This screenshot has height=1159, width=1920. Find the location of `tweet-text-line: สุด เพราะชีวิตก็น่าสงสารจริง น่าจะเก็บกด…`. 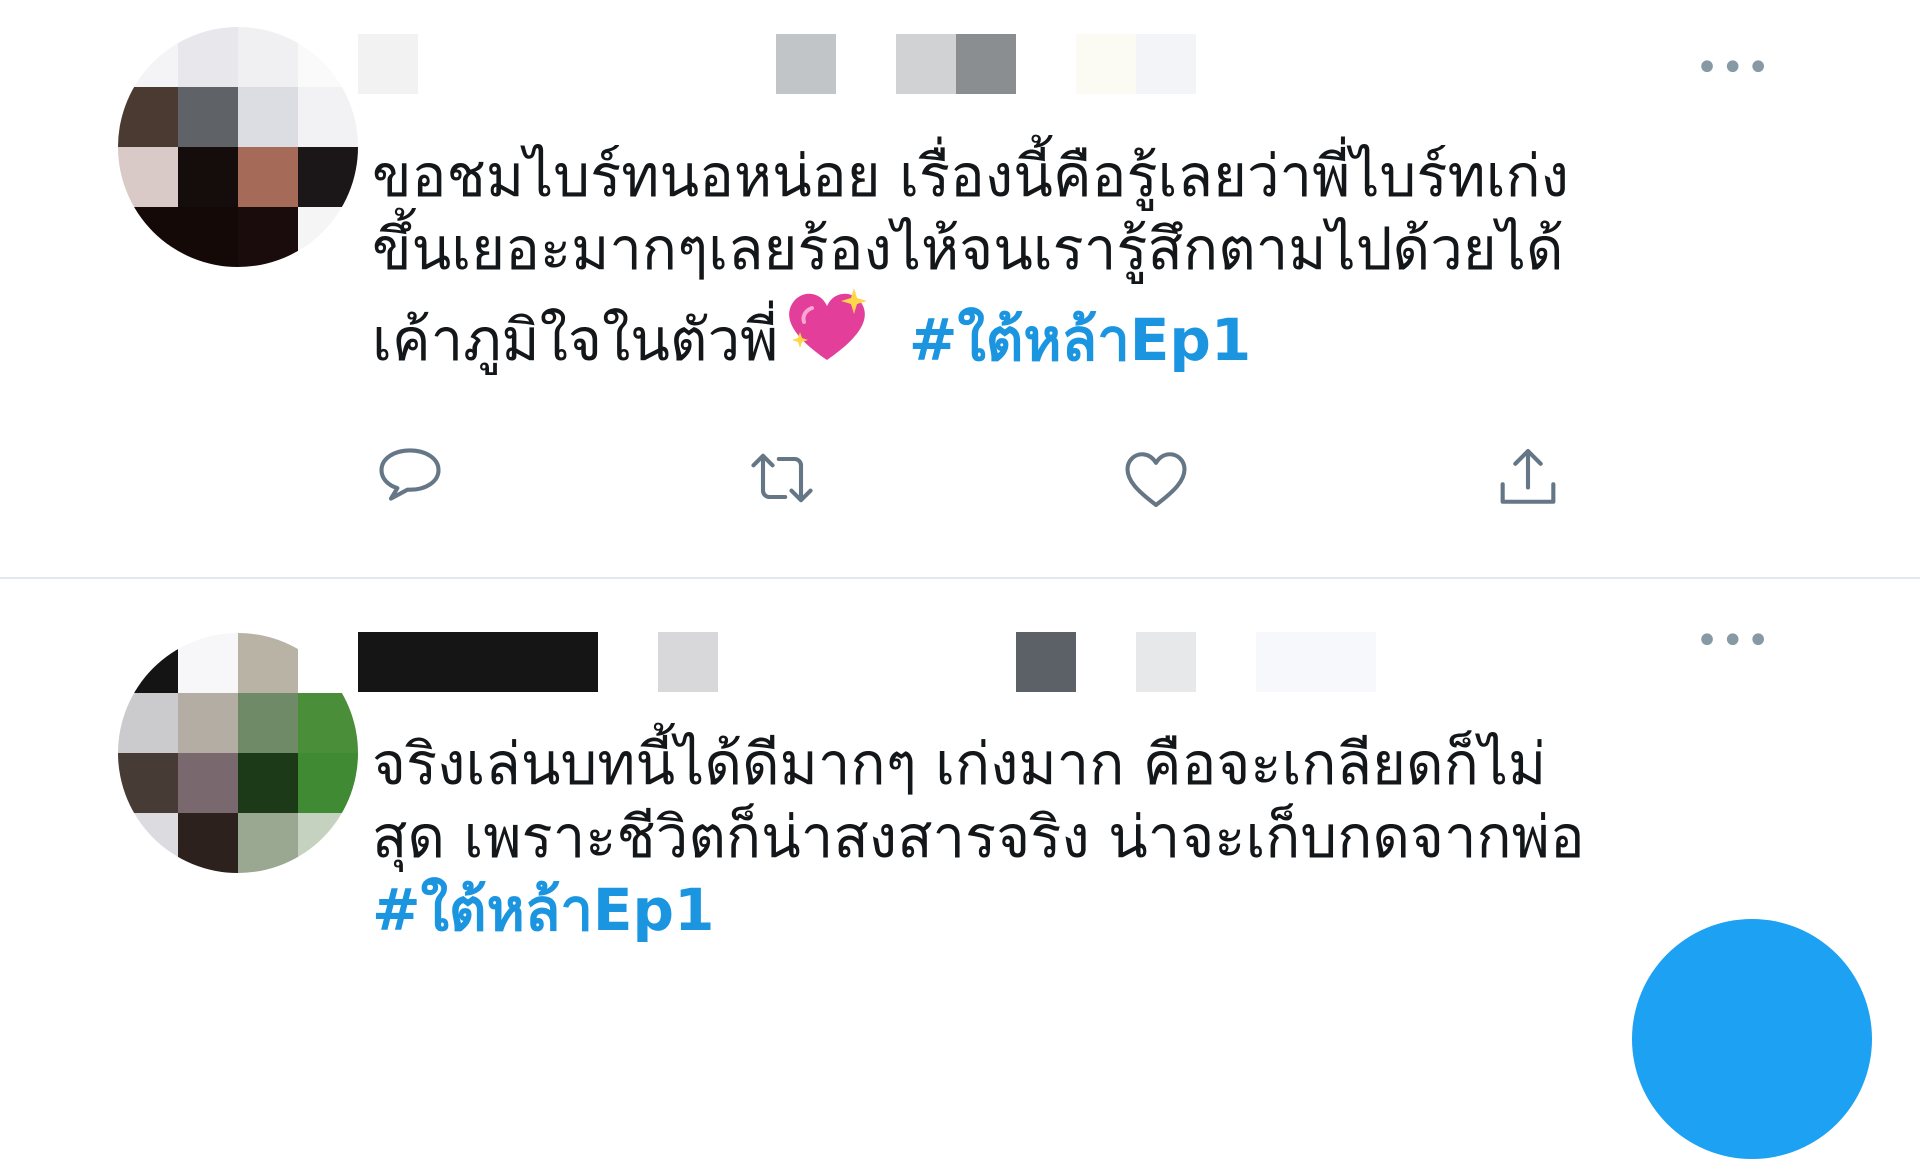

tweet-text-line: สุด เพราะชีวิตก็น่าสงสารจริง น่าจะเก็บกด… is located at coordinates (978, 837).